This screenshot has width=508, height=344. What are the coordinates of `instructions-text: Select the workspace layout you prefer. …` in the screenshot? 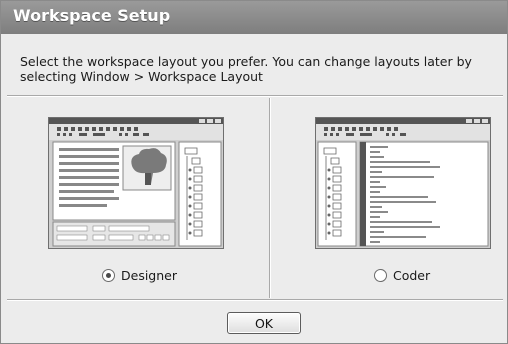 It's located at (246, 69).